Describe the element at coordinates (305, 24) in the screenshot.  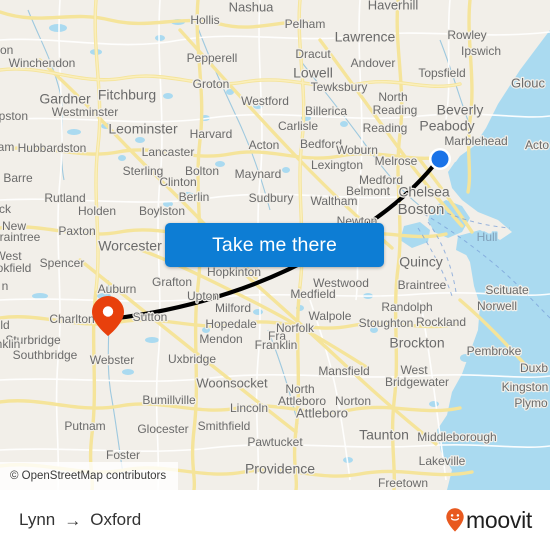
I see `map-place-label: Pelham` at that location.